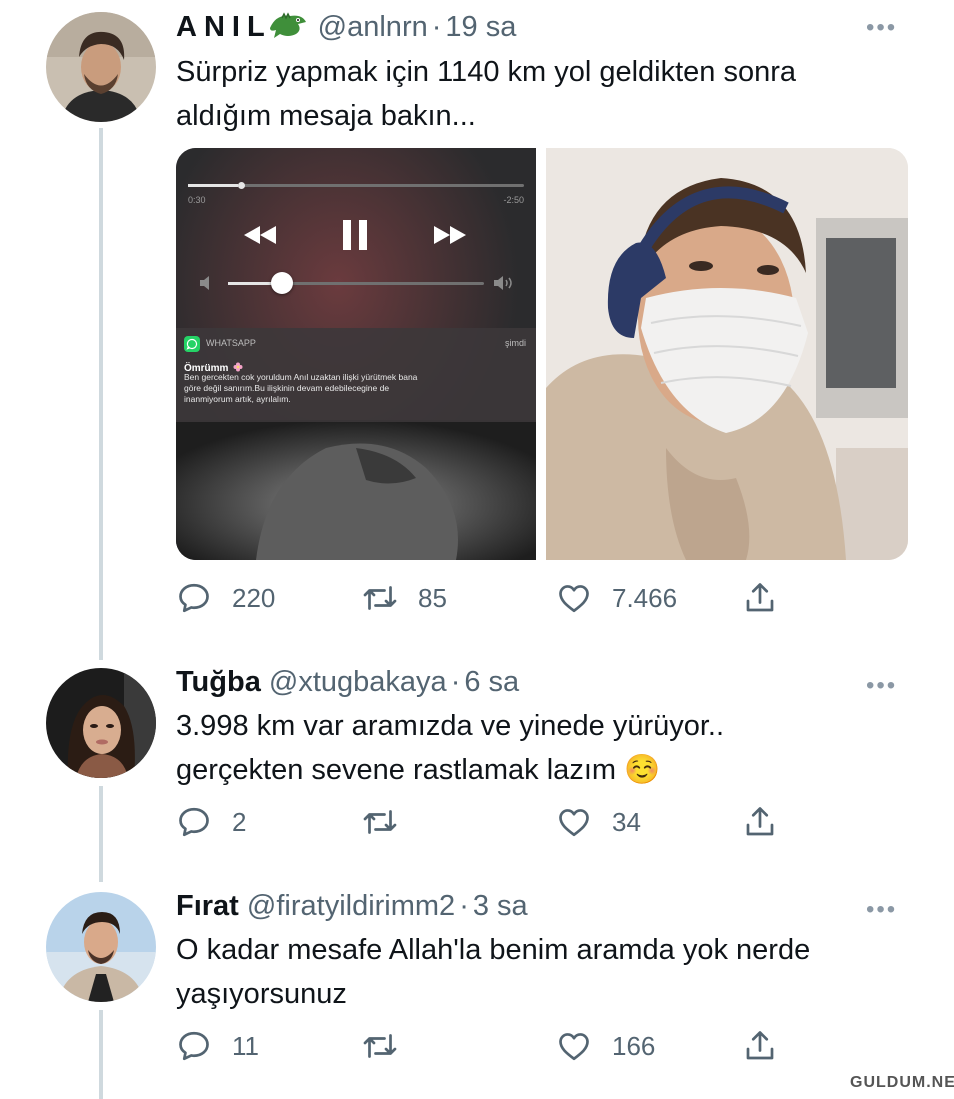 The image size is (954, 1099). What do you see at coordinates (355, 235) in the screenshot?
I see `pause-icon` at bounding box center [355, 235].